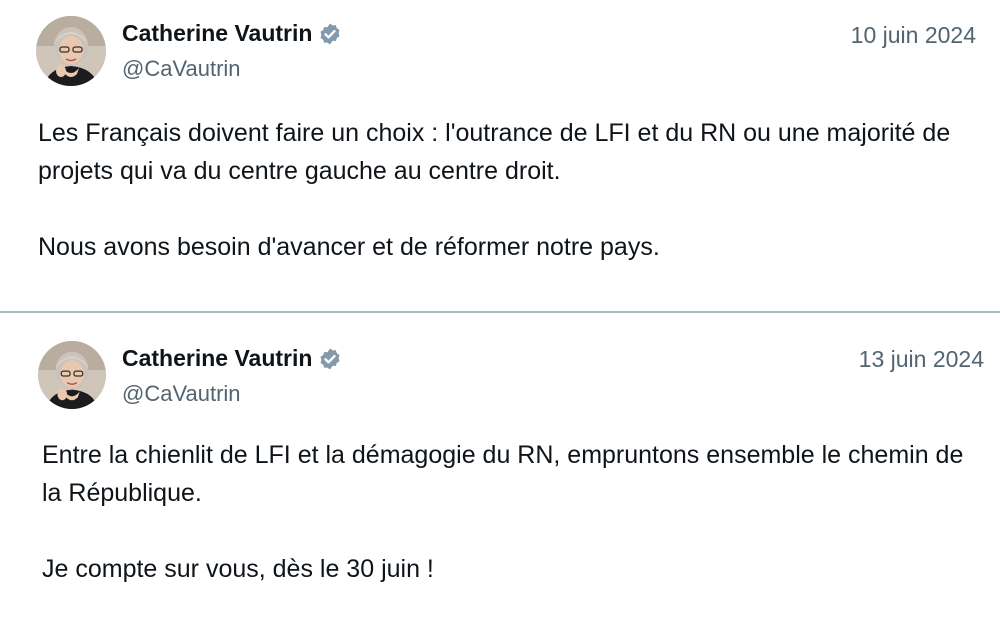 The width and height of the screenshot is (1000, 625). What do you see at coordinates (921, 359) in the screenshot?
I see `tweet-date: 13 juin 2024` at bounding box center [921, 359].